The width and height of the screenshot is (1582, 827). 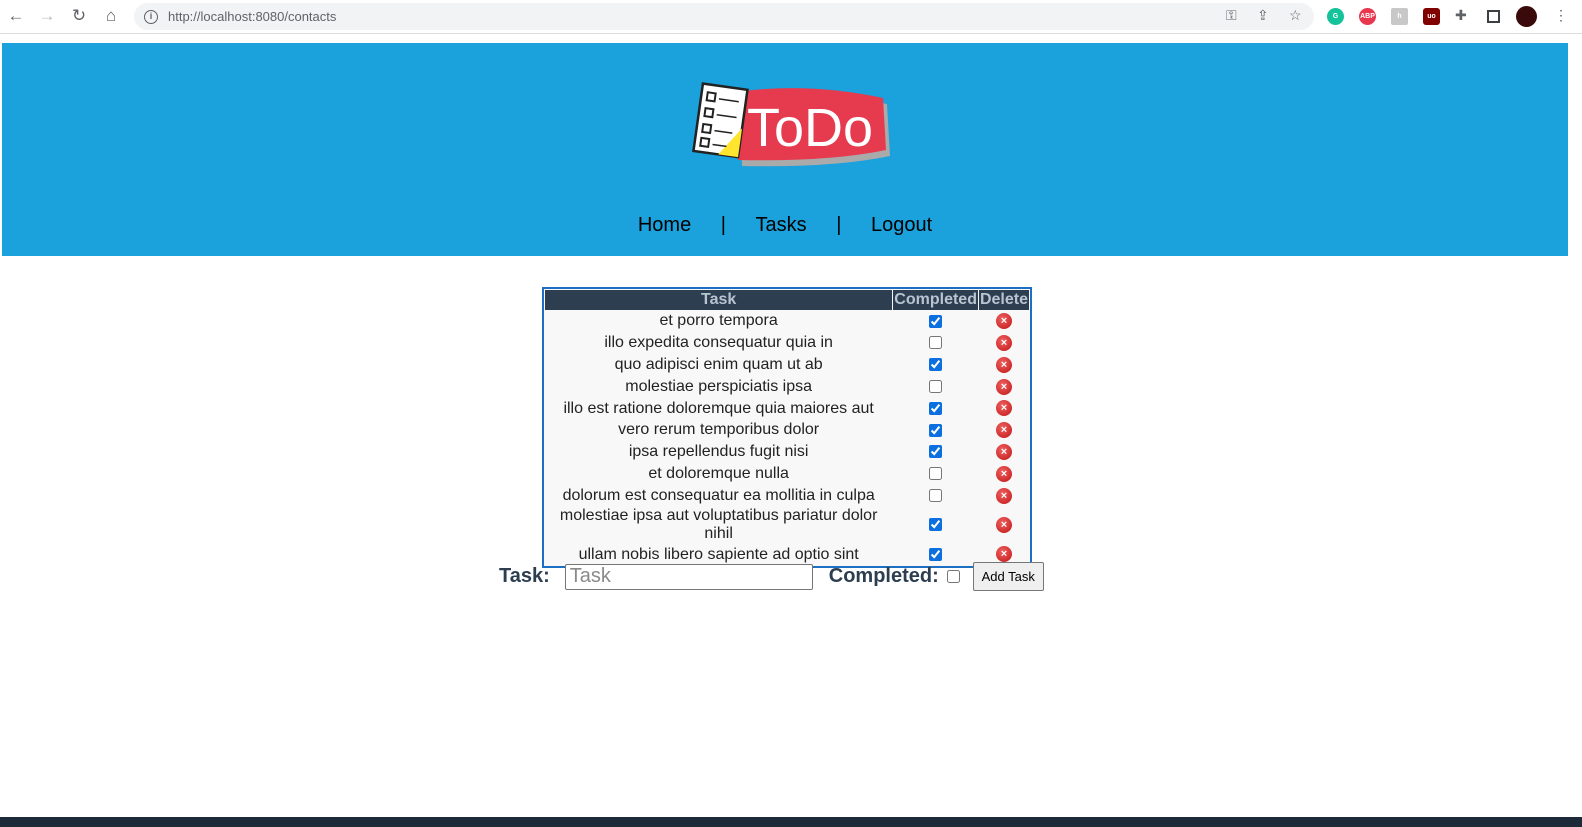 What do you see at coordinates (935, 300) in the screenshot?
I see `header-completed: Completed` at bounding box center [935, 300].